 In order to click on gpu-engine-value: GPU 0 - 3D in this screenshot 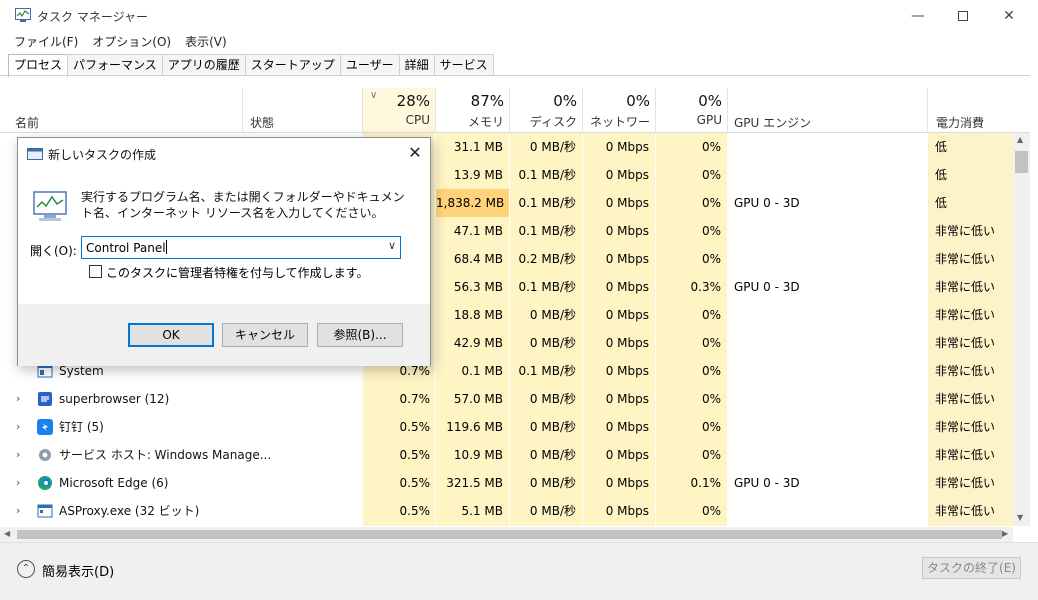, I will do `click(767, 203)`.